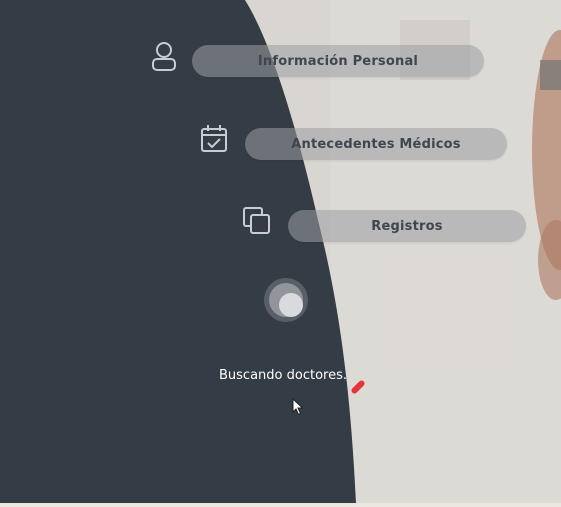 Image resolution: width=561 pixels, height=507 pixels. I want to click on loading-spinner-core, so click(291, 305).